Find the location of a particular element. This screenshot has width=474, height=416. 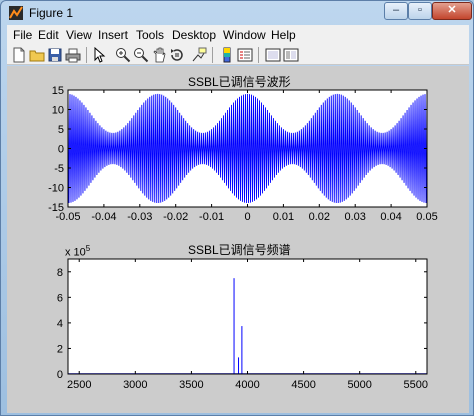

y-tick-label: 2 is located at coordinates (60, 349).